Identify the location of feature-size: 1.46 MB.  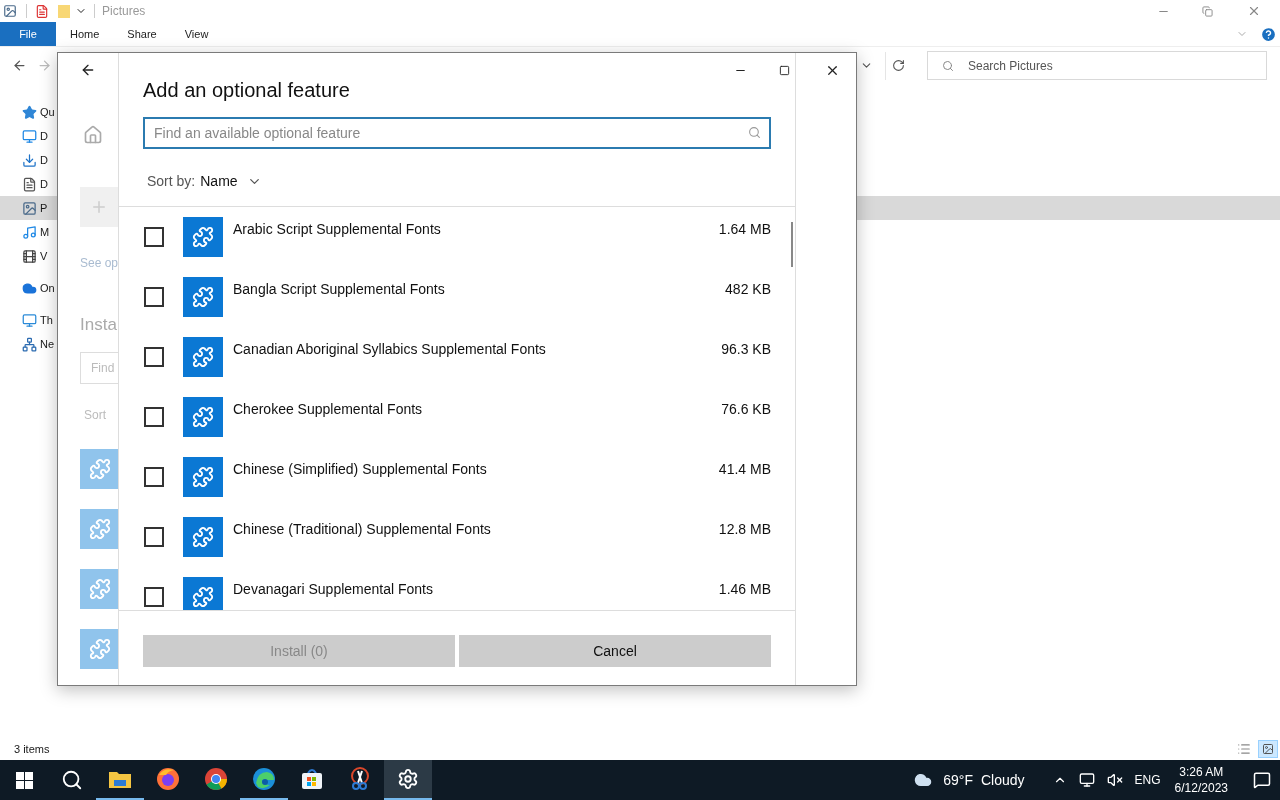
(744, 589).